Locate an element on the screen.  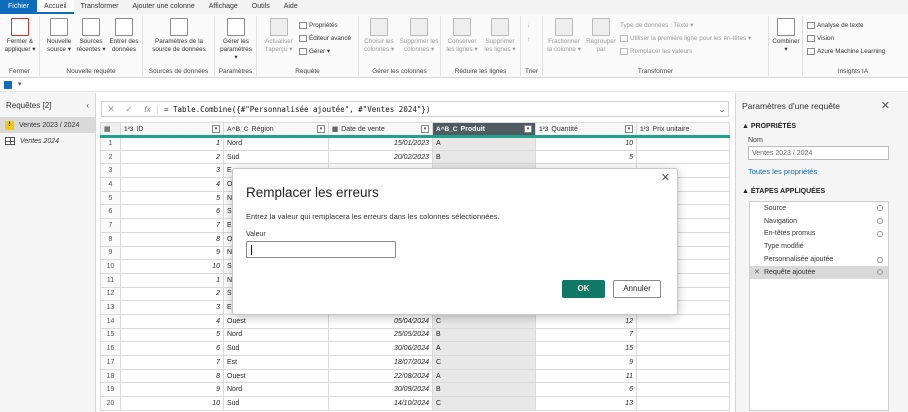
cell-date: 30/06/2024 is located at coordinates (380, 348).